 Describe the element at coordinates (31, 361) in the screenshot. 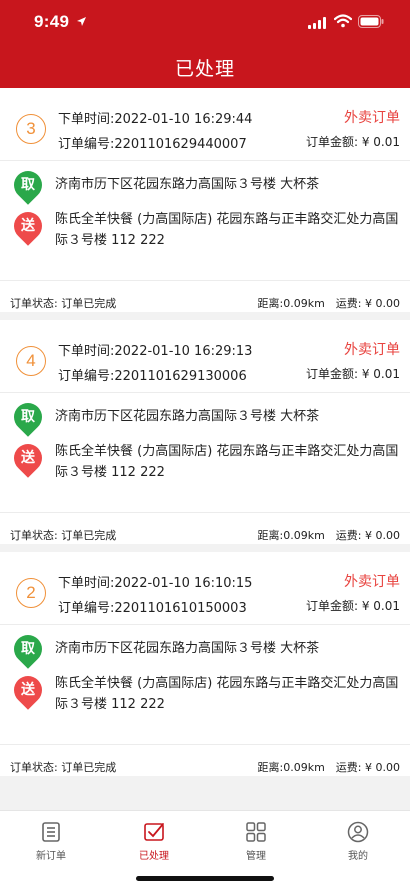

I see `order-index-badge: 4` at that location.